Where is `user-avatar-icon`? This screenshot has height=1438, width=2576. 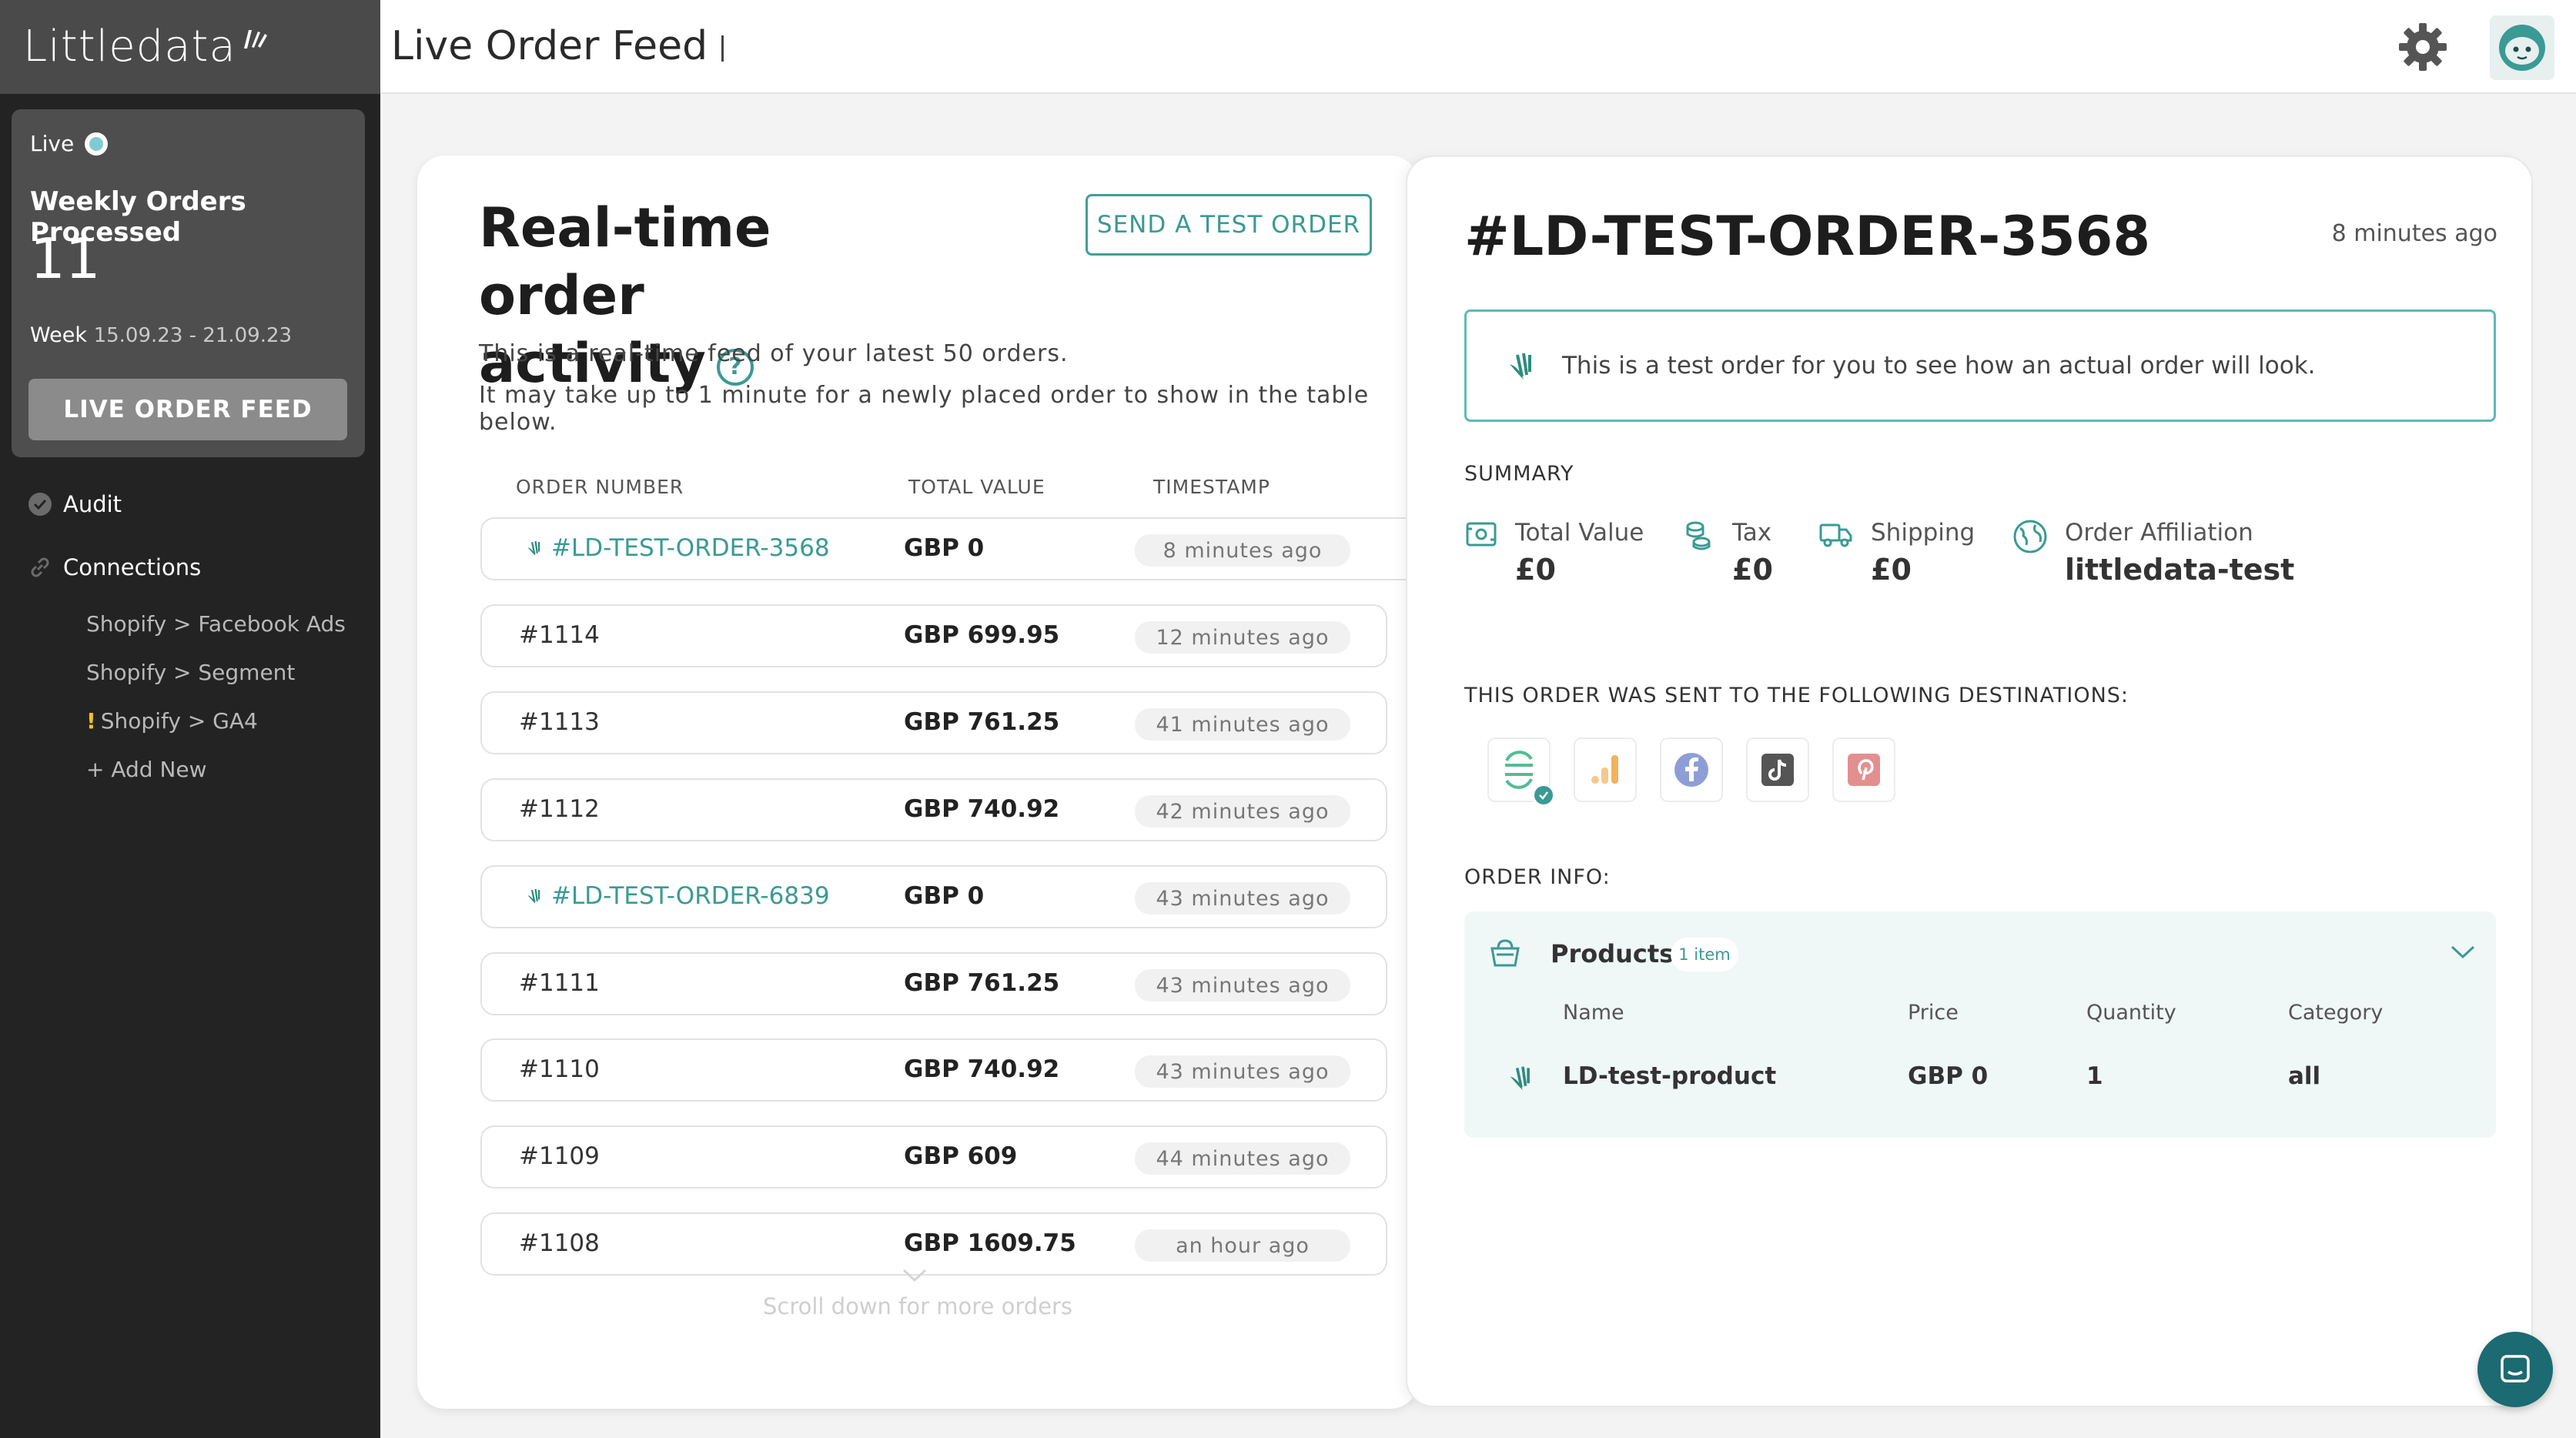 user-avatar-icon is located at coordinates (2522, 48).